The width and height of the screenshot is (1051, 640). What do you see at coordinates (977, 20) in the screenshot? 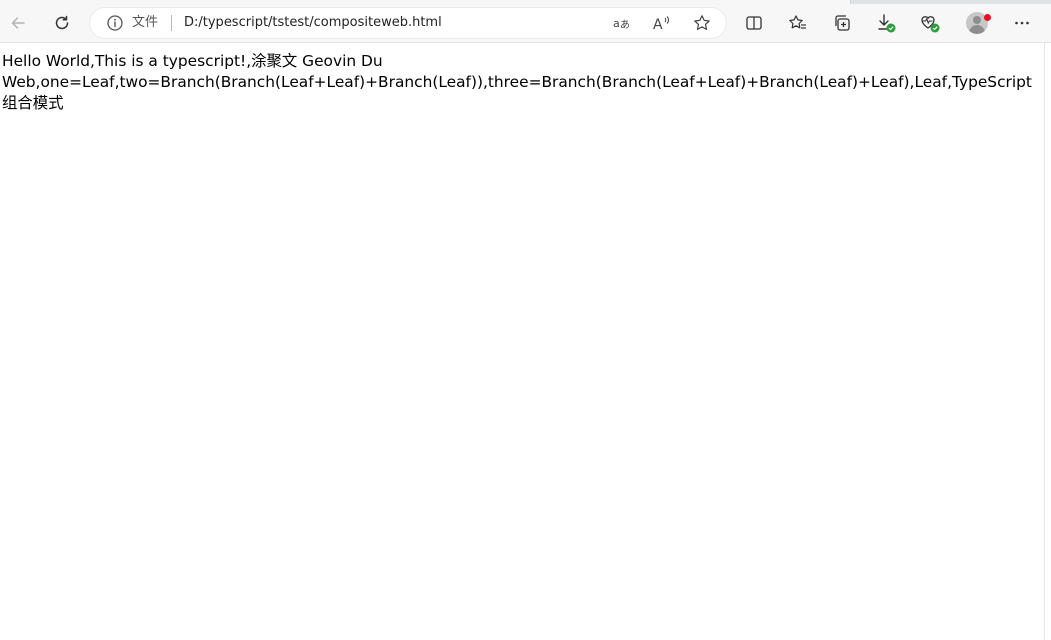
I see `avatar-head` at bounding box center [977, 20].